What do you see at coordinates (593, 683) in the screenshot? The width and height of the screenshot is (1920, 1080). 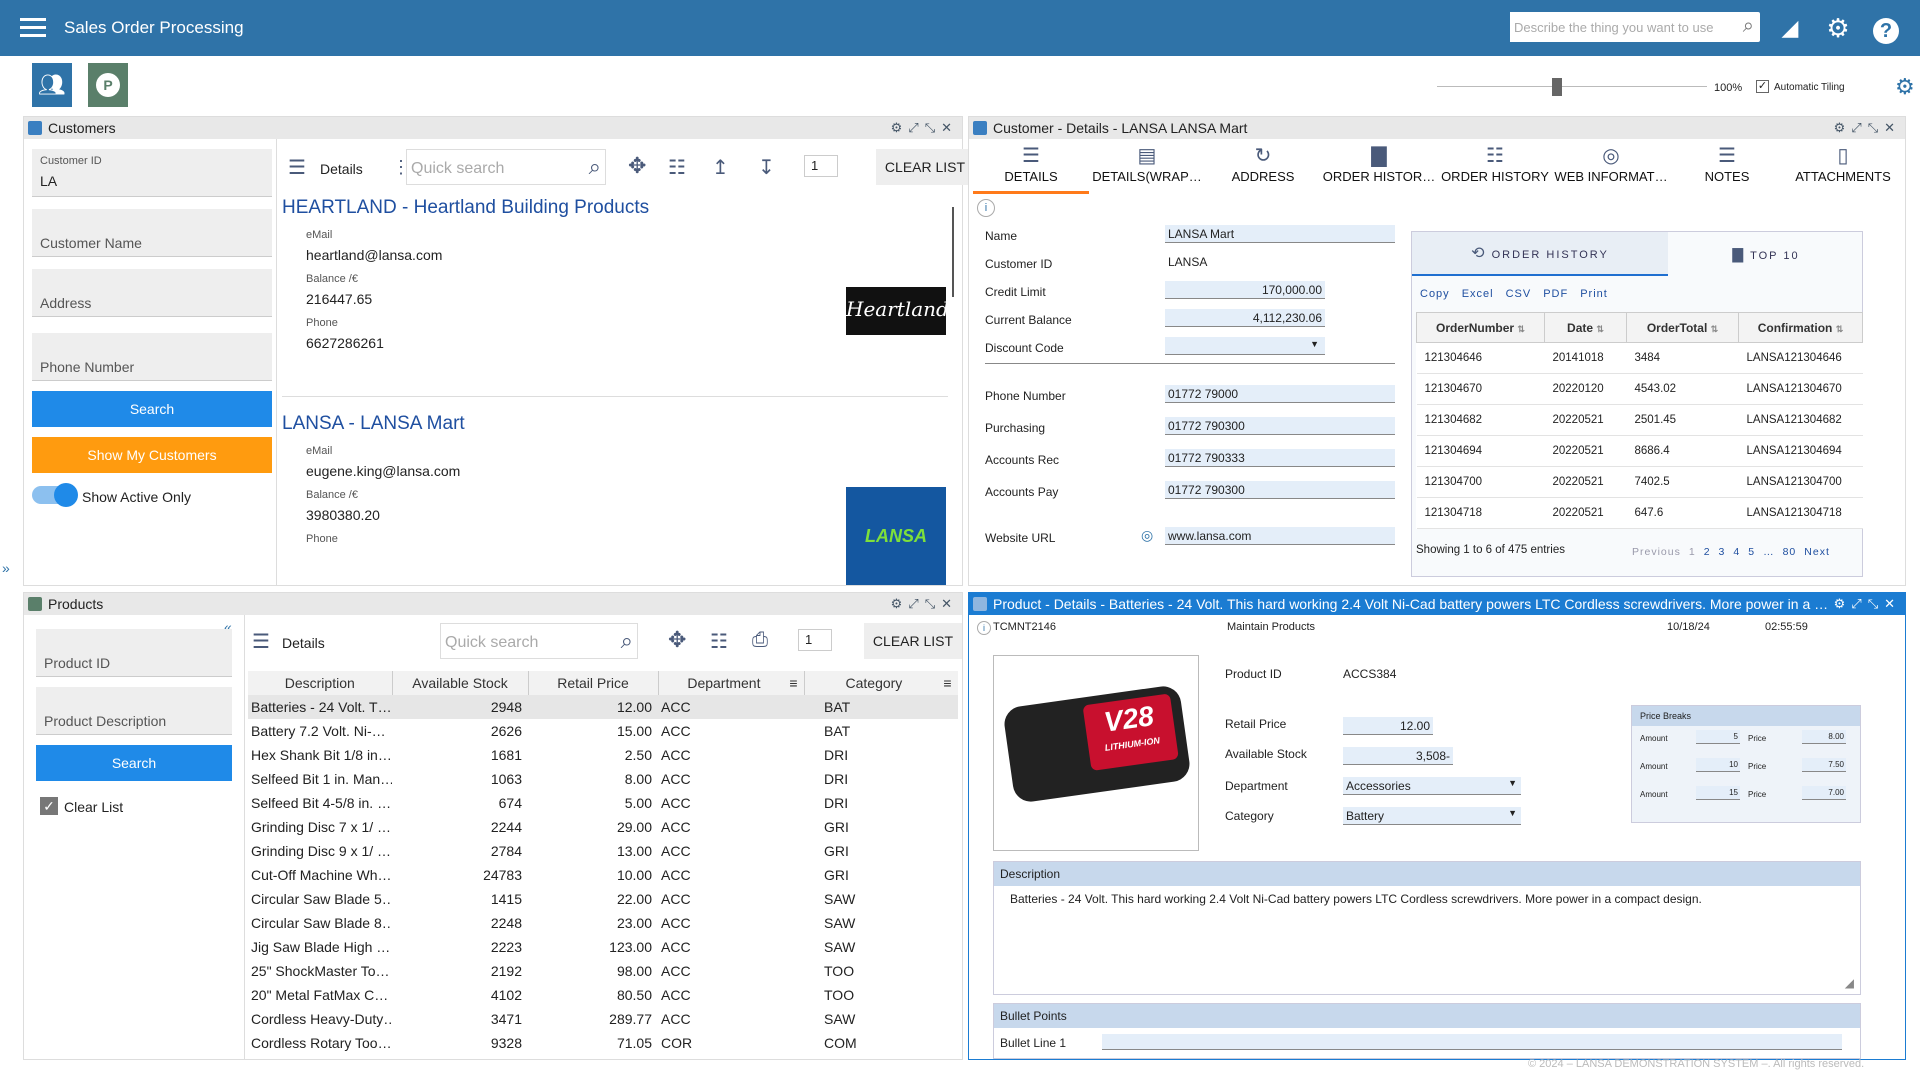 I see `column-header: Retail Price` at bounding box center [593, 683].